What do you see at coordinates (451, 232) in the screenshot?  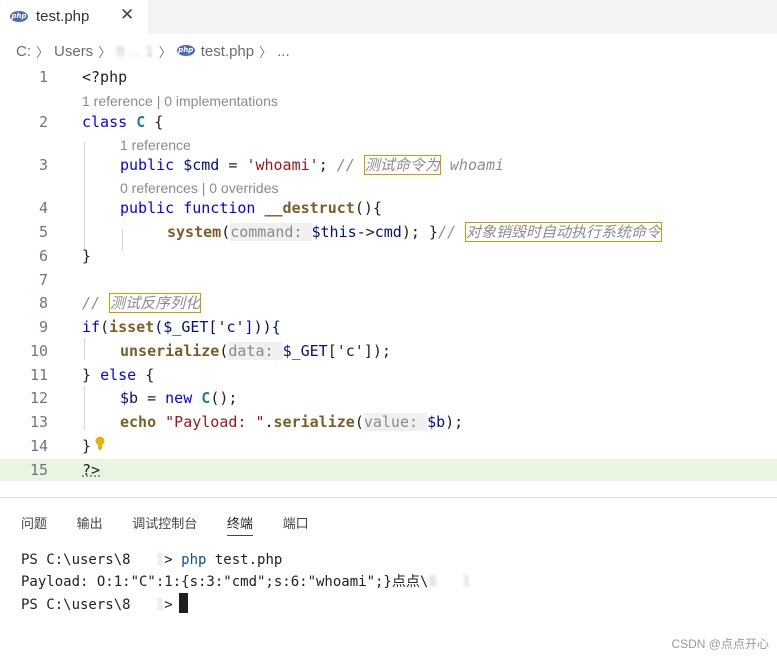 I see `comment: //` at bounding box center [451, 232].